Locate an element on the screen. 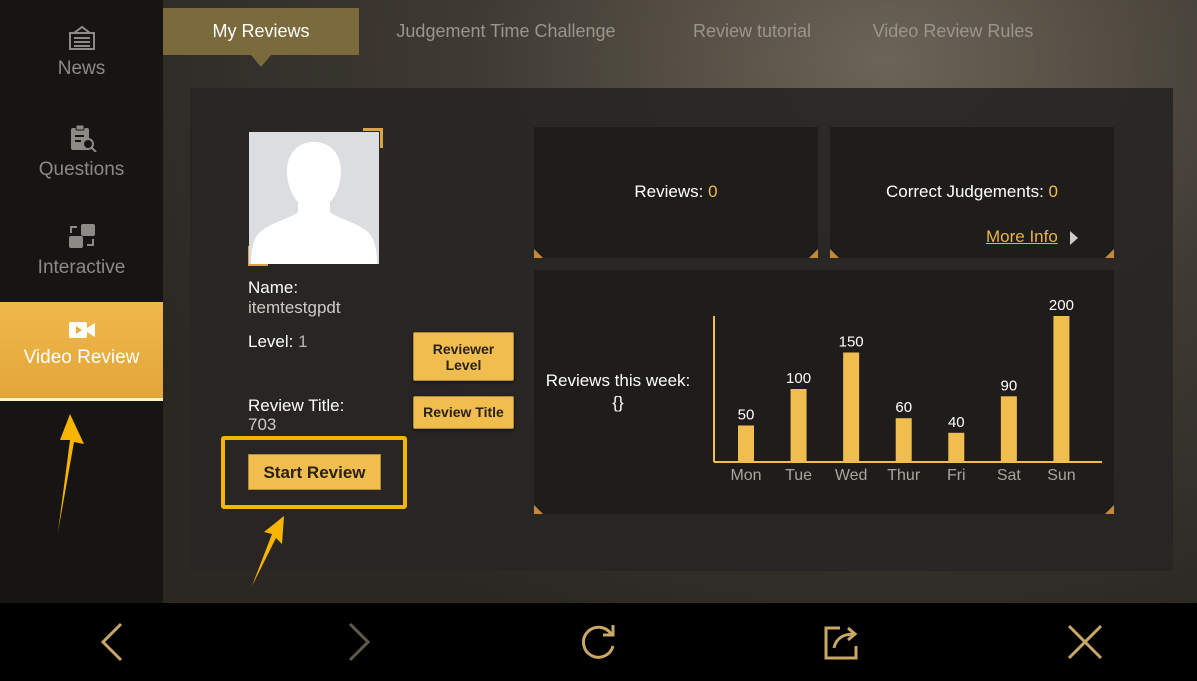  x-tick-label: Wed is located at coordinates (851, 475).